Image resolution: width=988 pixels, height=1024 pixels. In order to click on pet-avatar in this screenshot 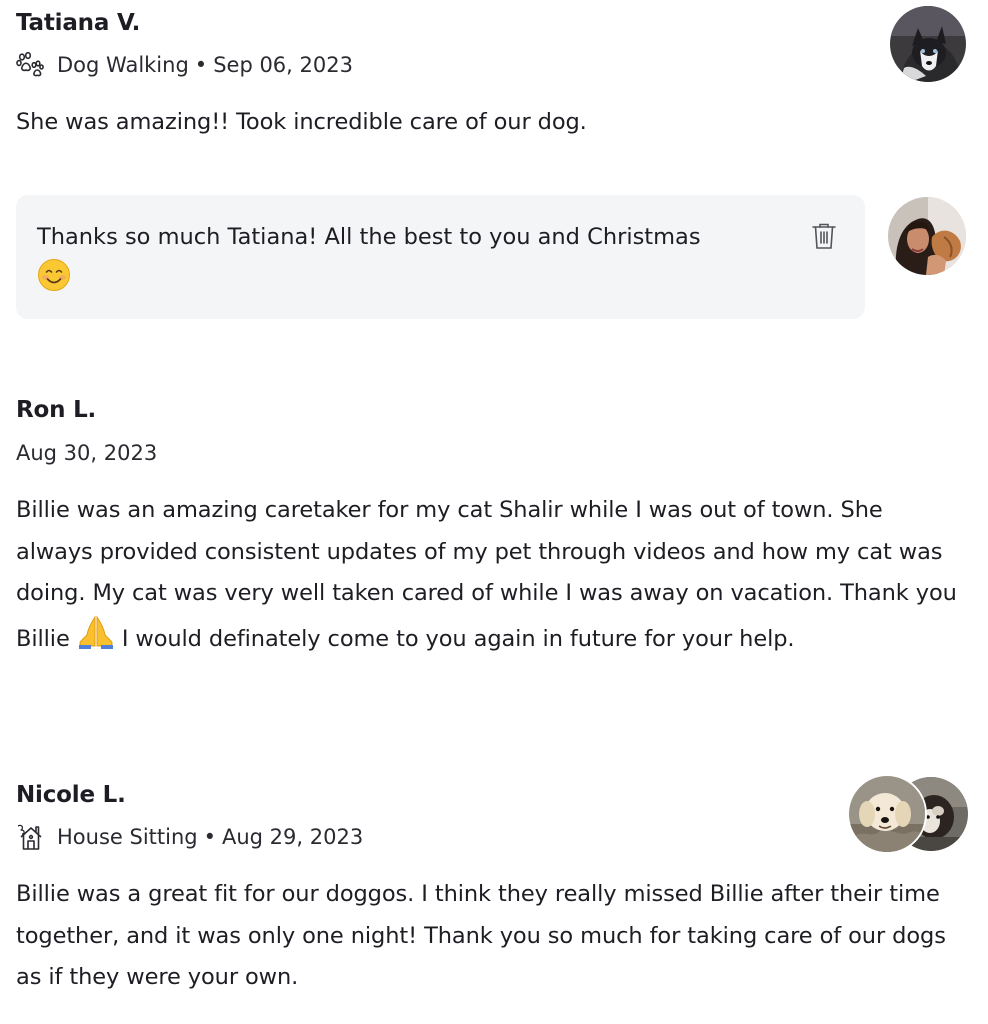, I will do `click(887, 814)`.